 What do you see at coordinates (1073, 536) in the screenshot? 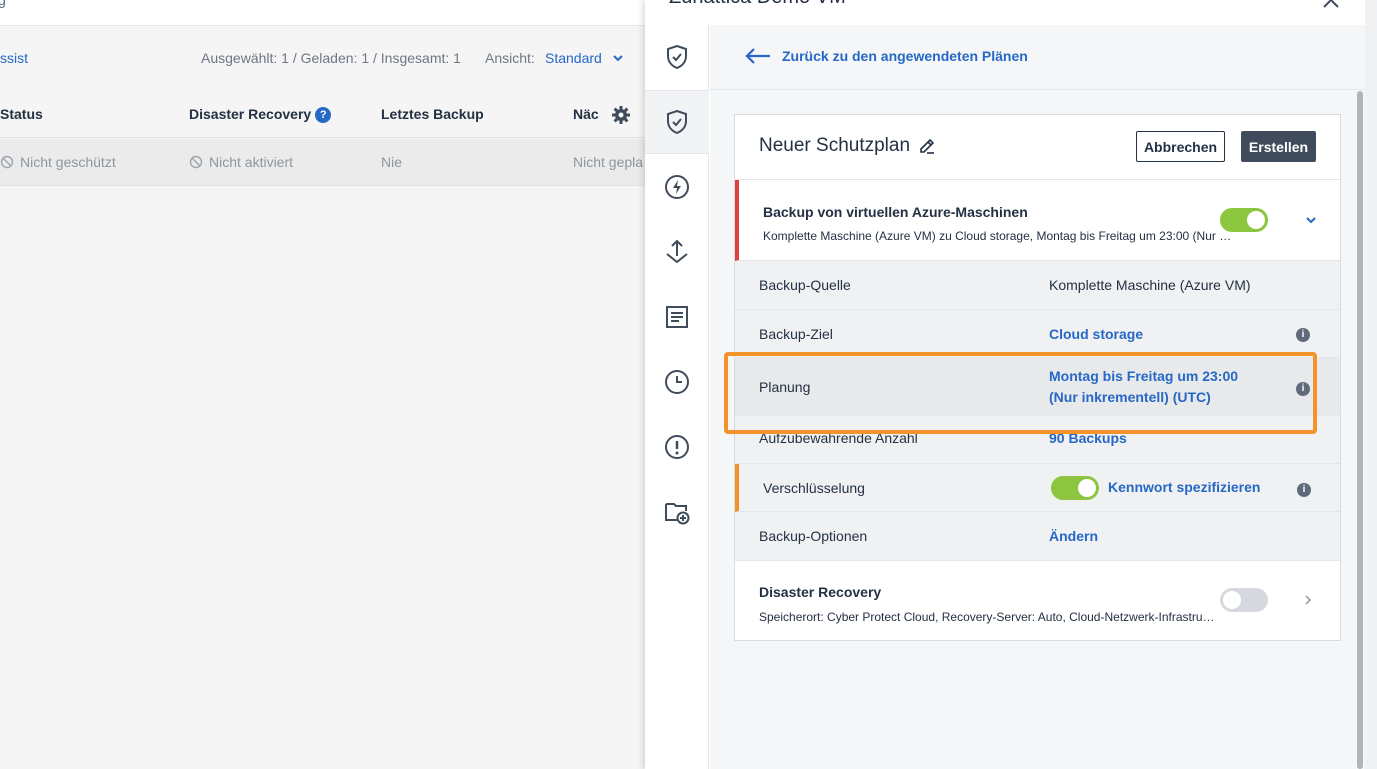
I see `backup-options-change-link: Ändern` at bounding box center [1073, 536].